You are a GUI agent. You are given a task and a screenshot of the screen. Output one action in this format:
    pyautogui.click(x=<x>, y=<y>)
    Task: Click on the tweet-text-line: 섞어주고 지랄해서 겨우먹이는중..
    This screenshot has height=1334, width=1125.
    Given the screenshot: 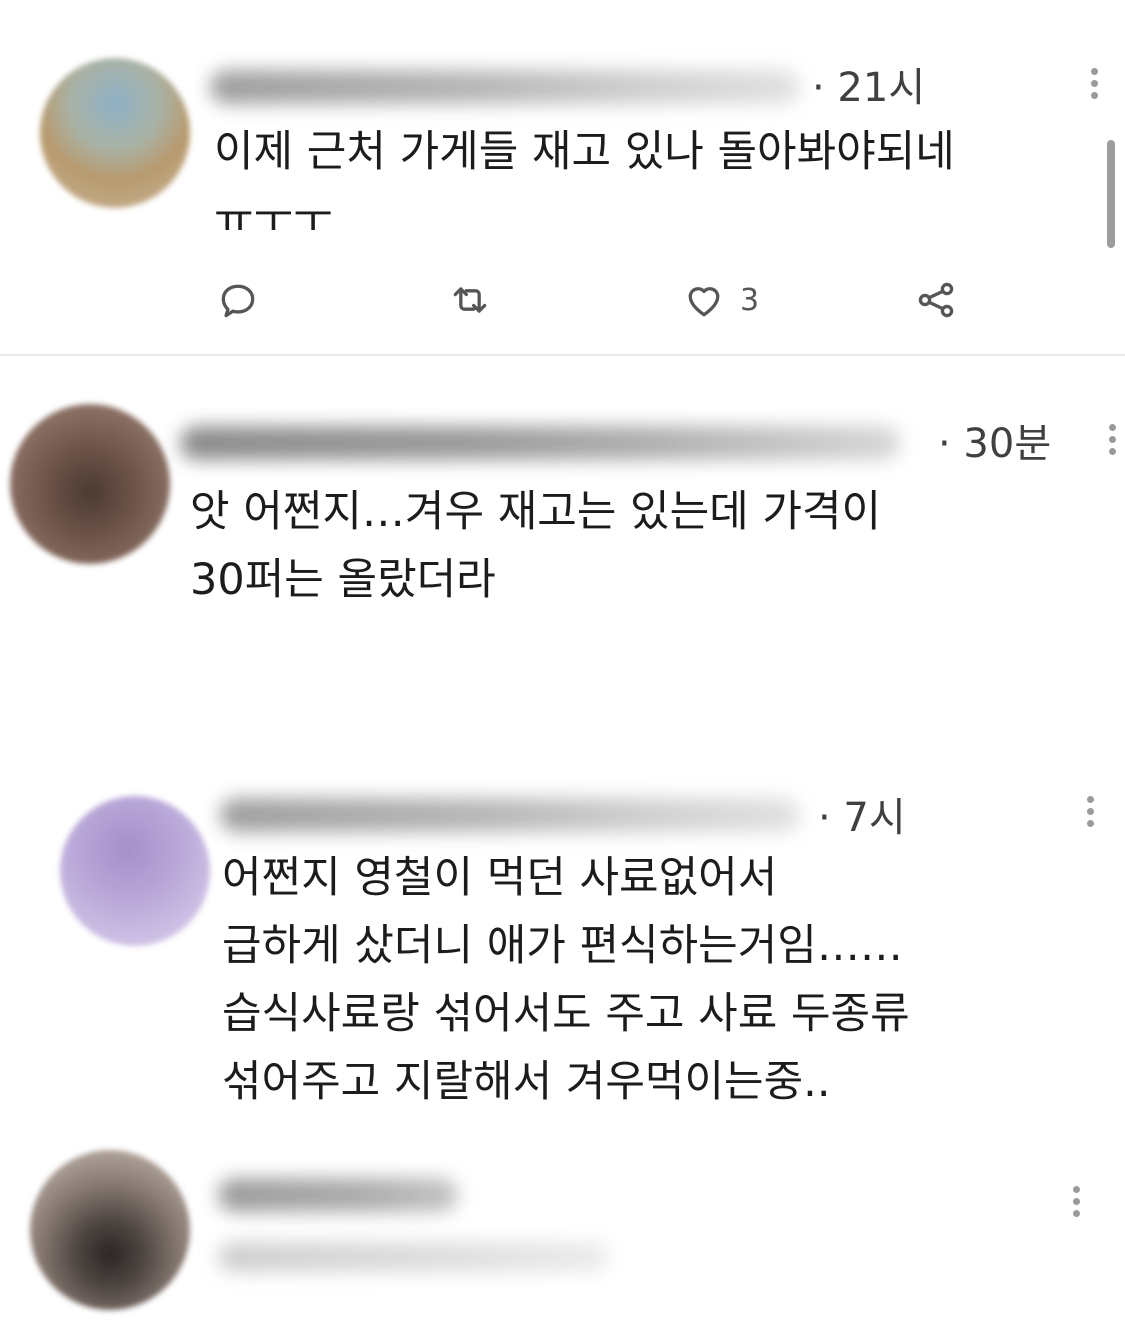 What is the action you would take?
    pyautogui.click(x=526, y=1082)
    